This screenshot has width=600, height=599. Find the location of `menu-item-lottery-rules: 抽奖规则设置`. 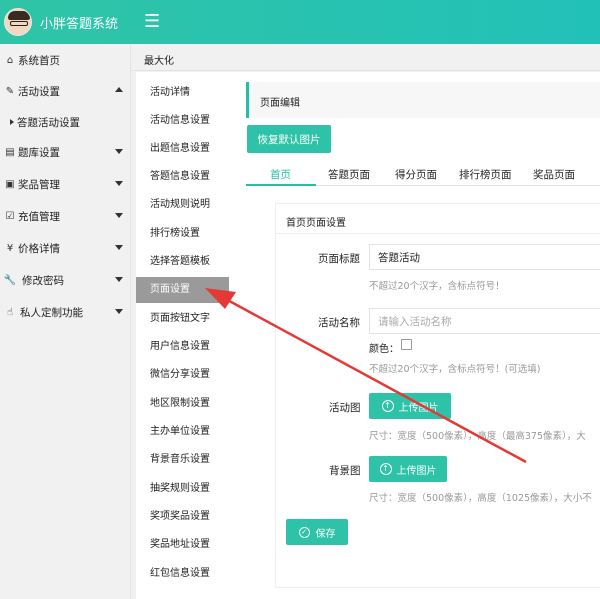

menu-item-lottery-rules: 抽奖规则设置 is located at coordinates (182, 489).